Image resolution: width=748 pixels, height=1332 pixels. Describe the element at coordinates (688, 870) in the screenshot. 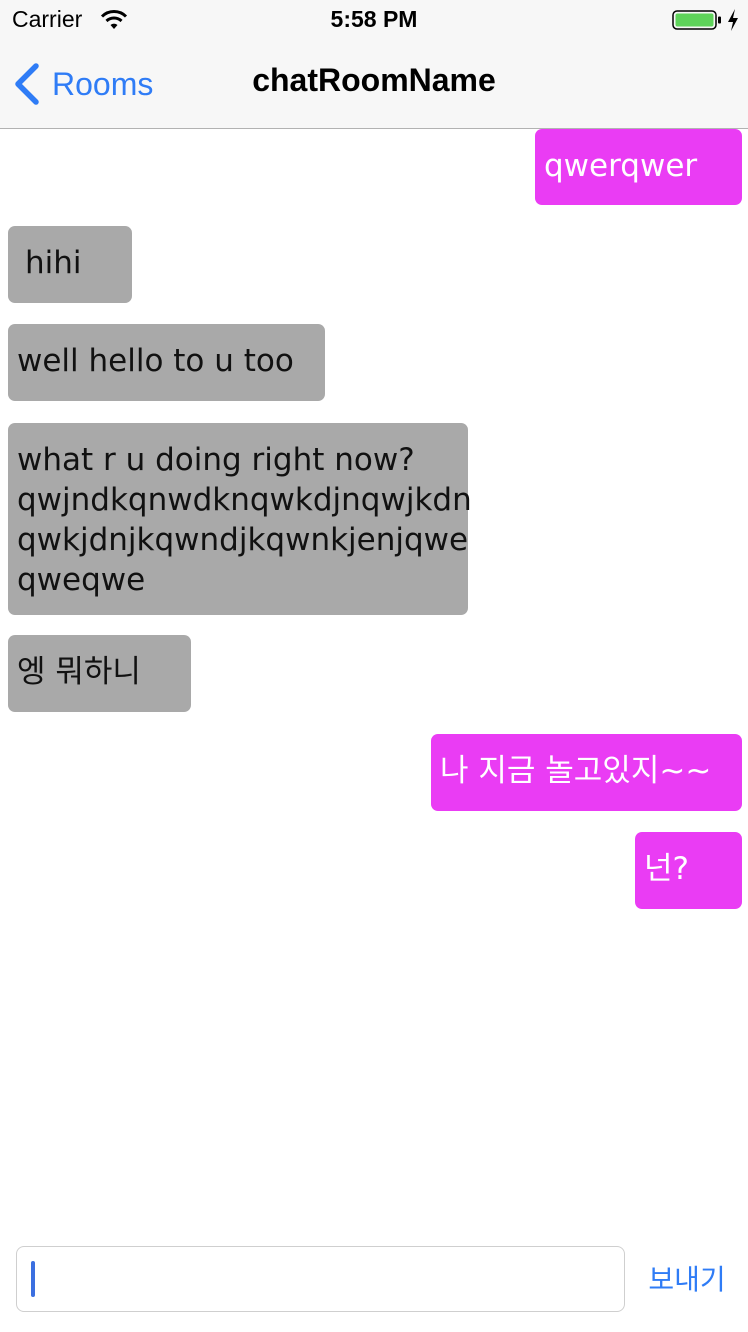

I see `message-bubble-outgoing: 넌?` at that location.